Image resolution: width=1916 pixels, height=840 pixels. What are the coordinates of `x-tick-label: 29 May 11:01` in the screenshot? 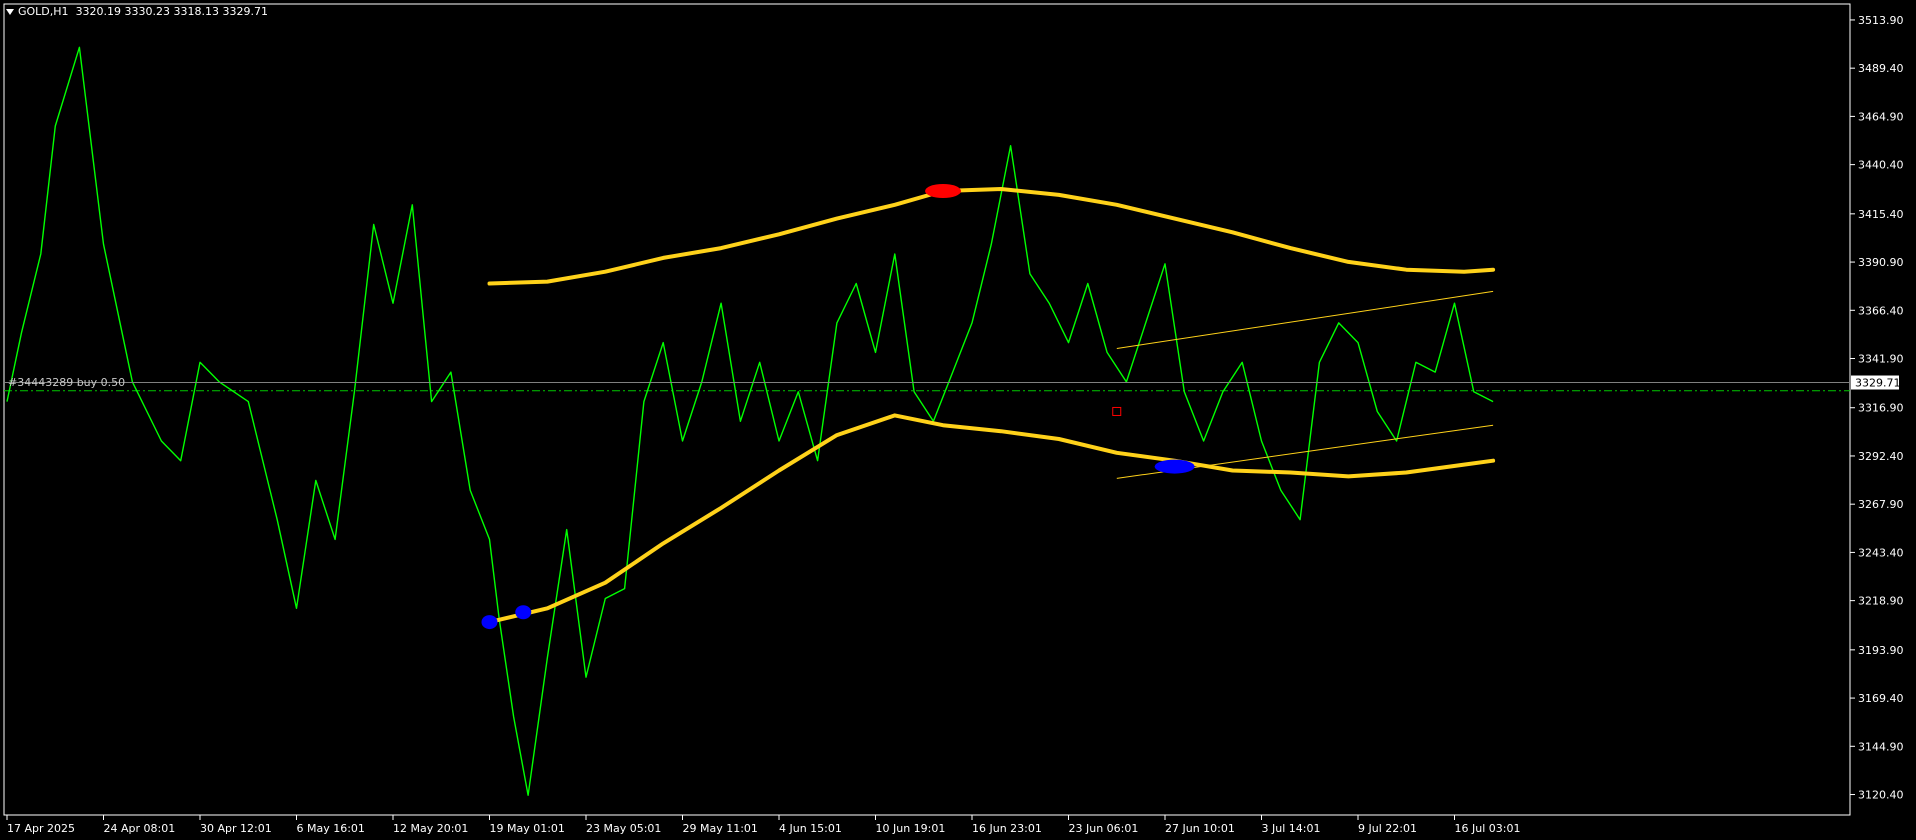 It's located at (720, 828).